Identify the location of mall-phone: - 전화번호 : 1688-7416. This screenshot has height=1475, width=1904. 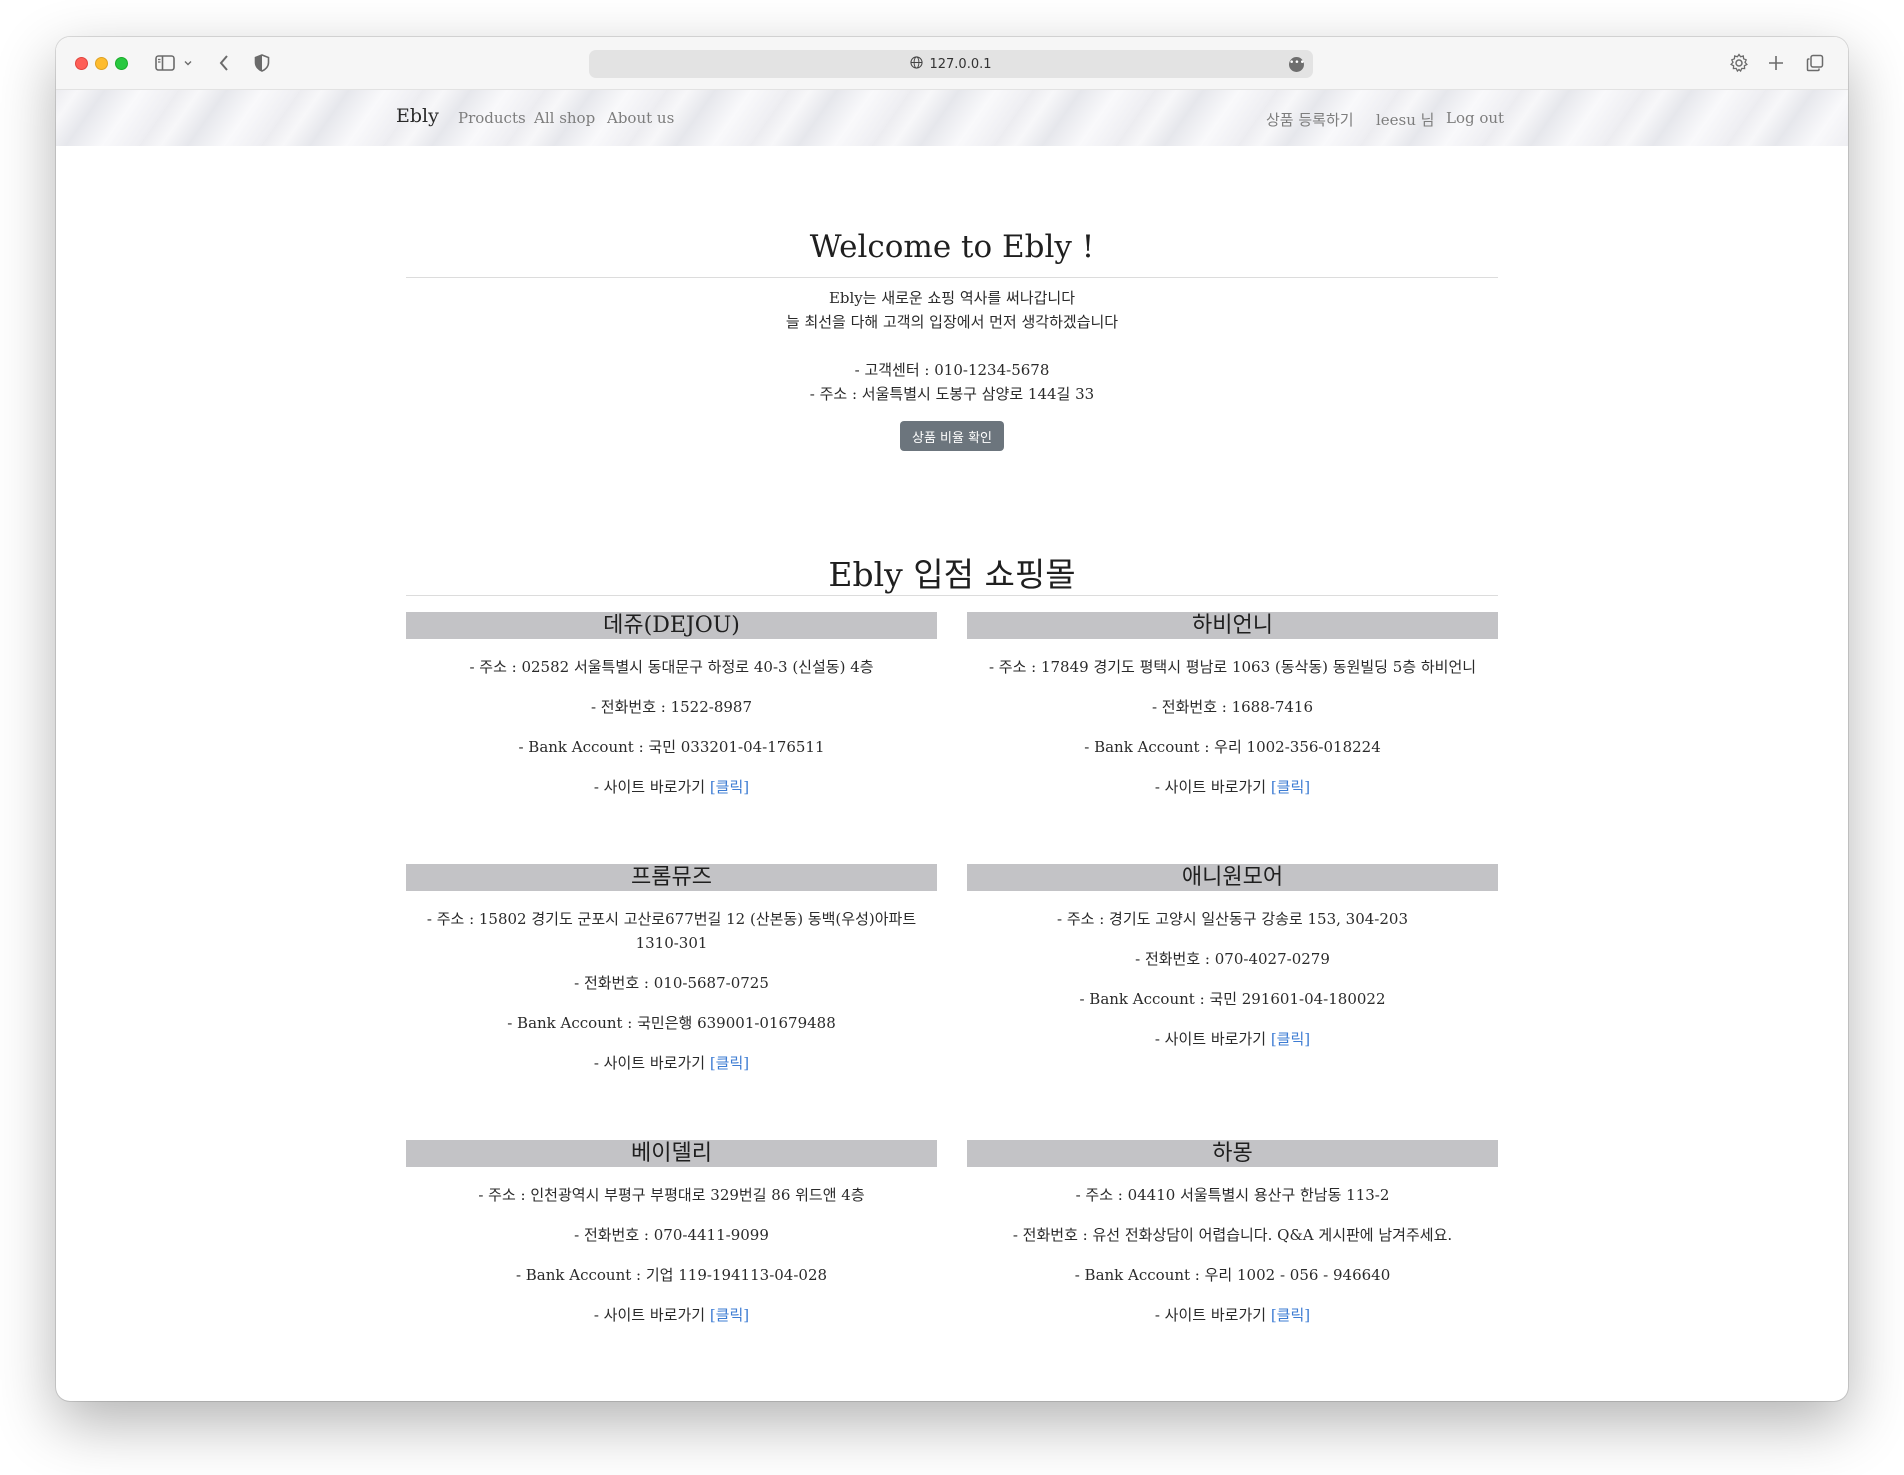
(1232, 707).